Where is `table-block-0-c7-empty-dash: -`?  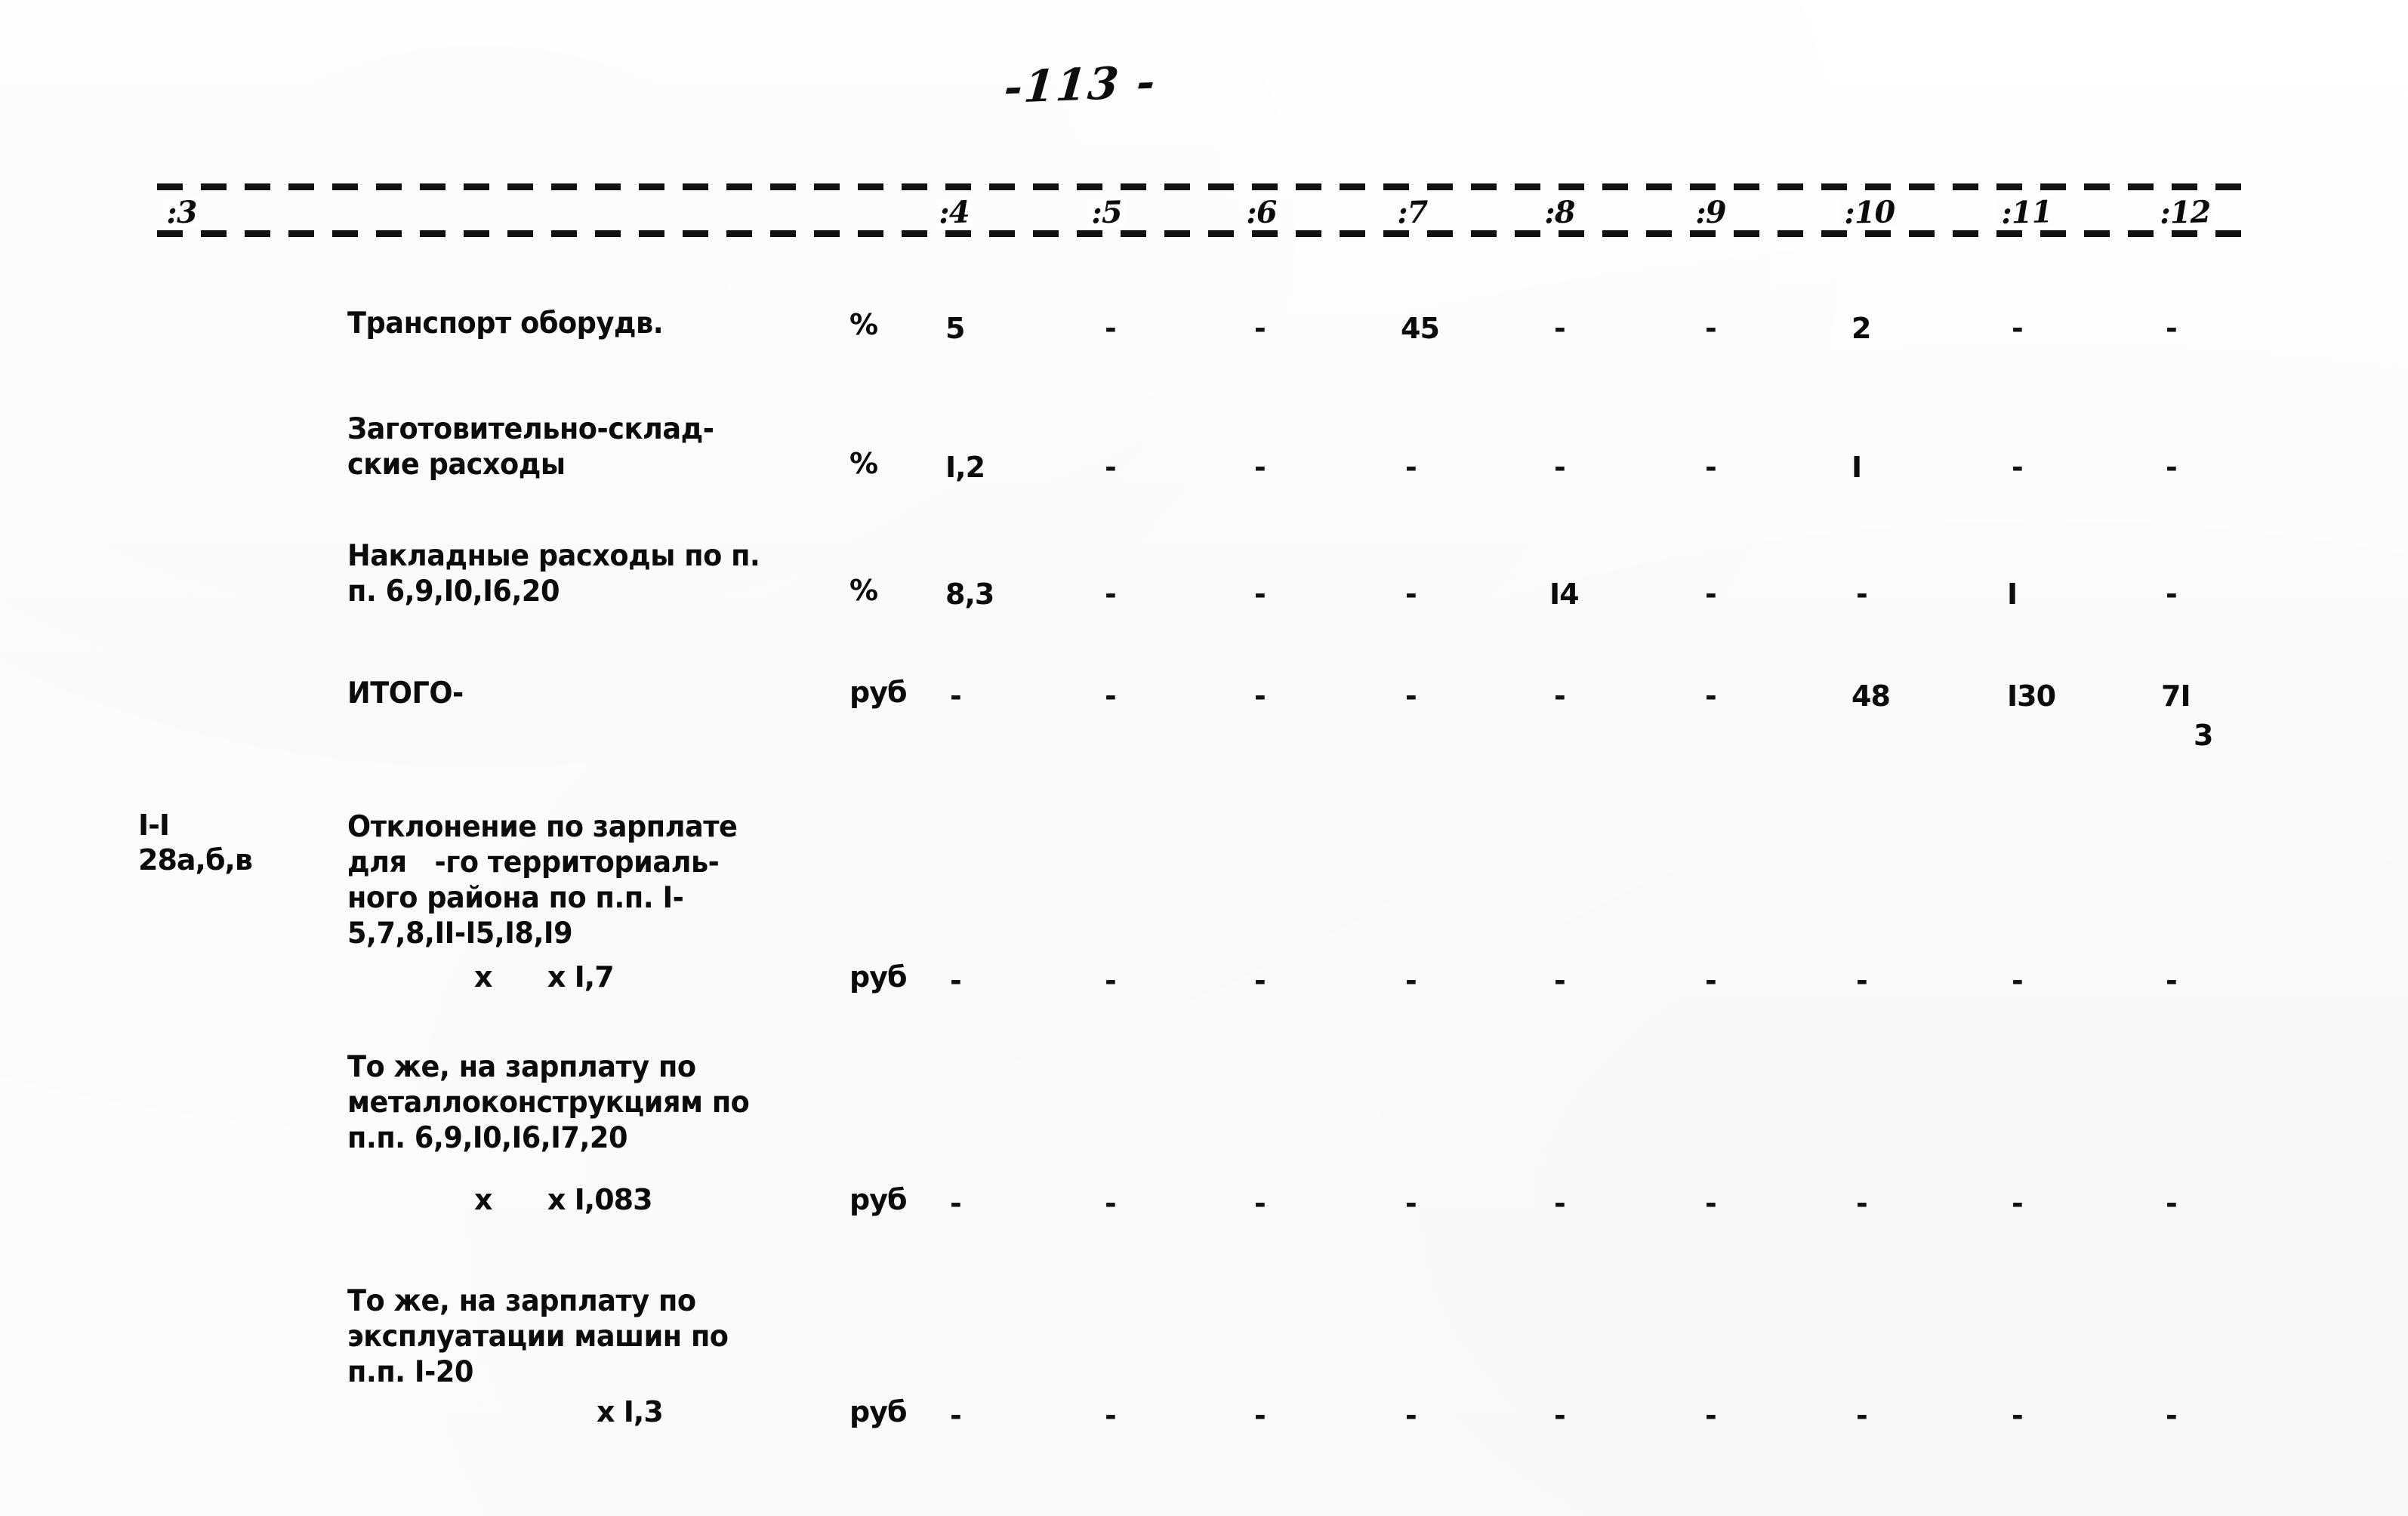 table-block-0-c7-empty-dash: - is located at coordinates (1411, 980).